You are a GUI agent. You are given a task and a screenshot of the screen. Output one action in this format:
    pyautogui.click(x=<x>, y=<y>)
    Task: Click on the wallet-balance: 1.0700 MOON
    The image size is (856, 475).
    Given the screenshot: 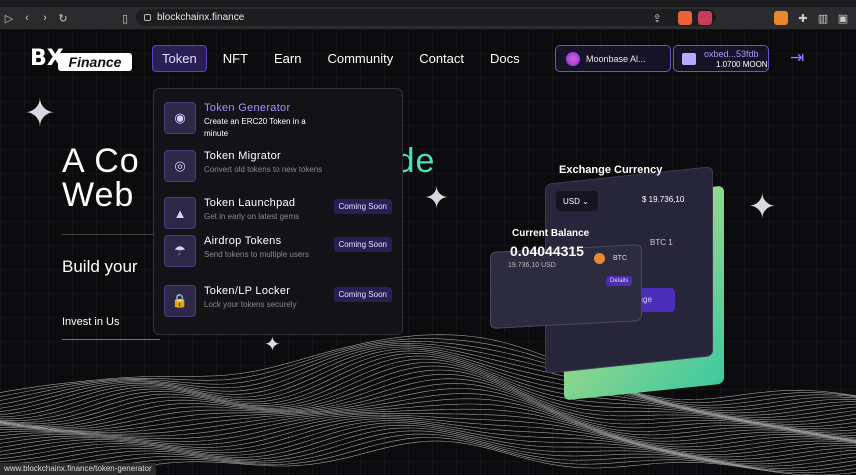 What is the action you would take?
    pyautogui.click(x=742, y=64)
    